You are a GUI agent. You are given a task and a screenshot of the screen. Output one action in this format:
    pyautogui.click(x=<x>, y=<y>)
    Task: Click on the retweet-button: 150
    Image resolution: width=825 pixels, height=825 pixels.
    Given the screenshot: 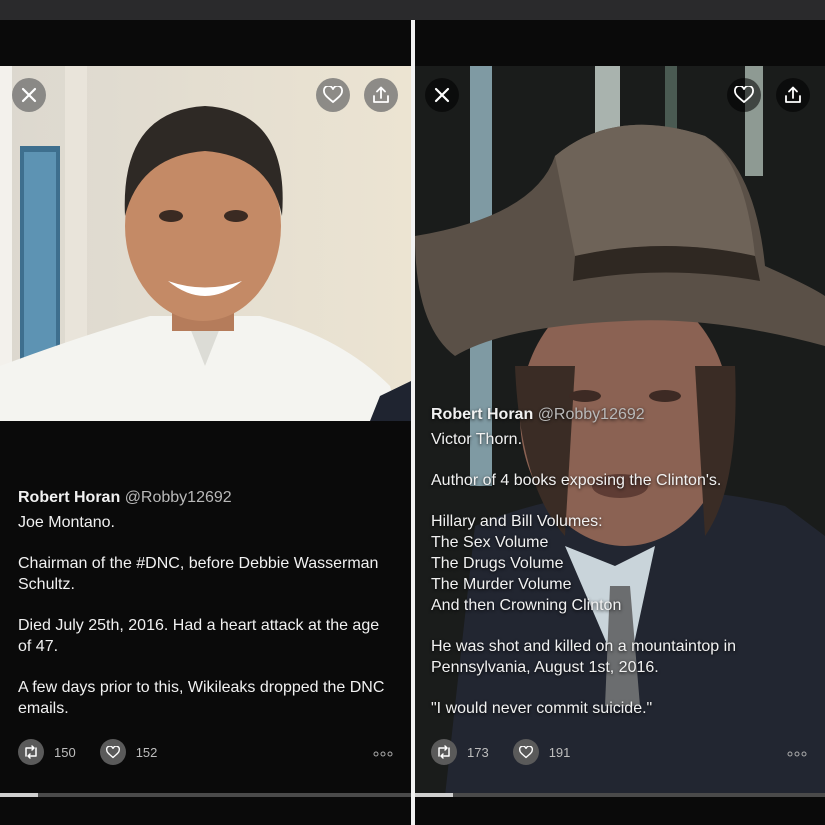 What is the action you would take?
    pyautogui.click(x=47, y=752)
    